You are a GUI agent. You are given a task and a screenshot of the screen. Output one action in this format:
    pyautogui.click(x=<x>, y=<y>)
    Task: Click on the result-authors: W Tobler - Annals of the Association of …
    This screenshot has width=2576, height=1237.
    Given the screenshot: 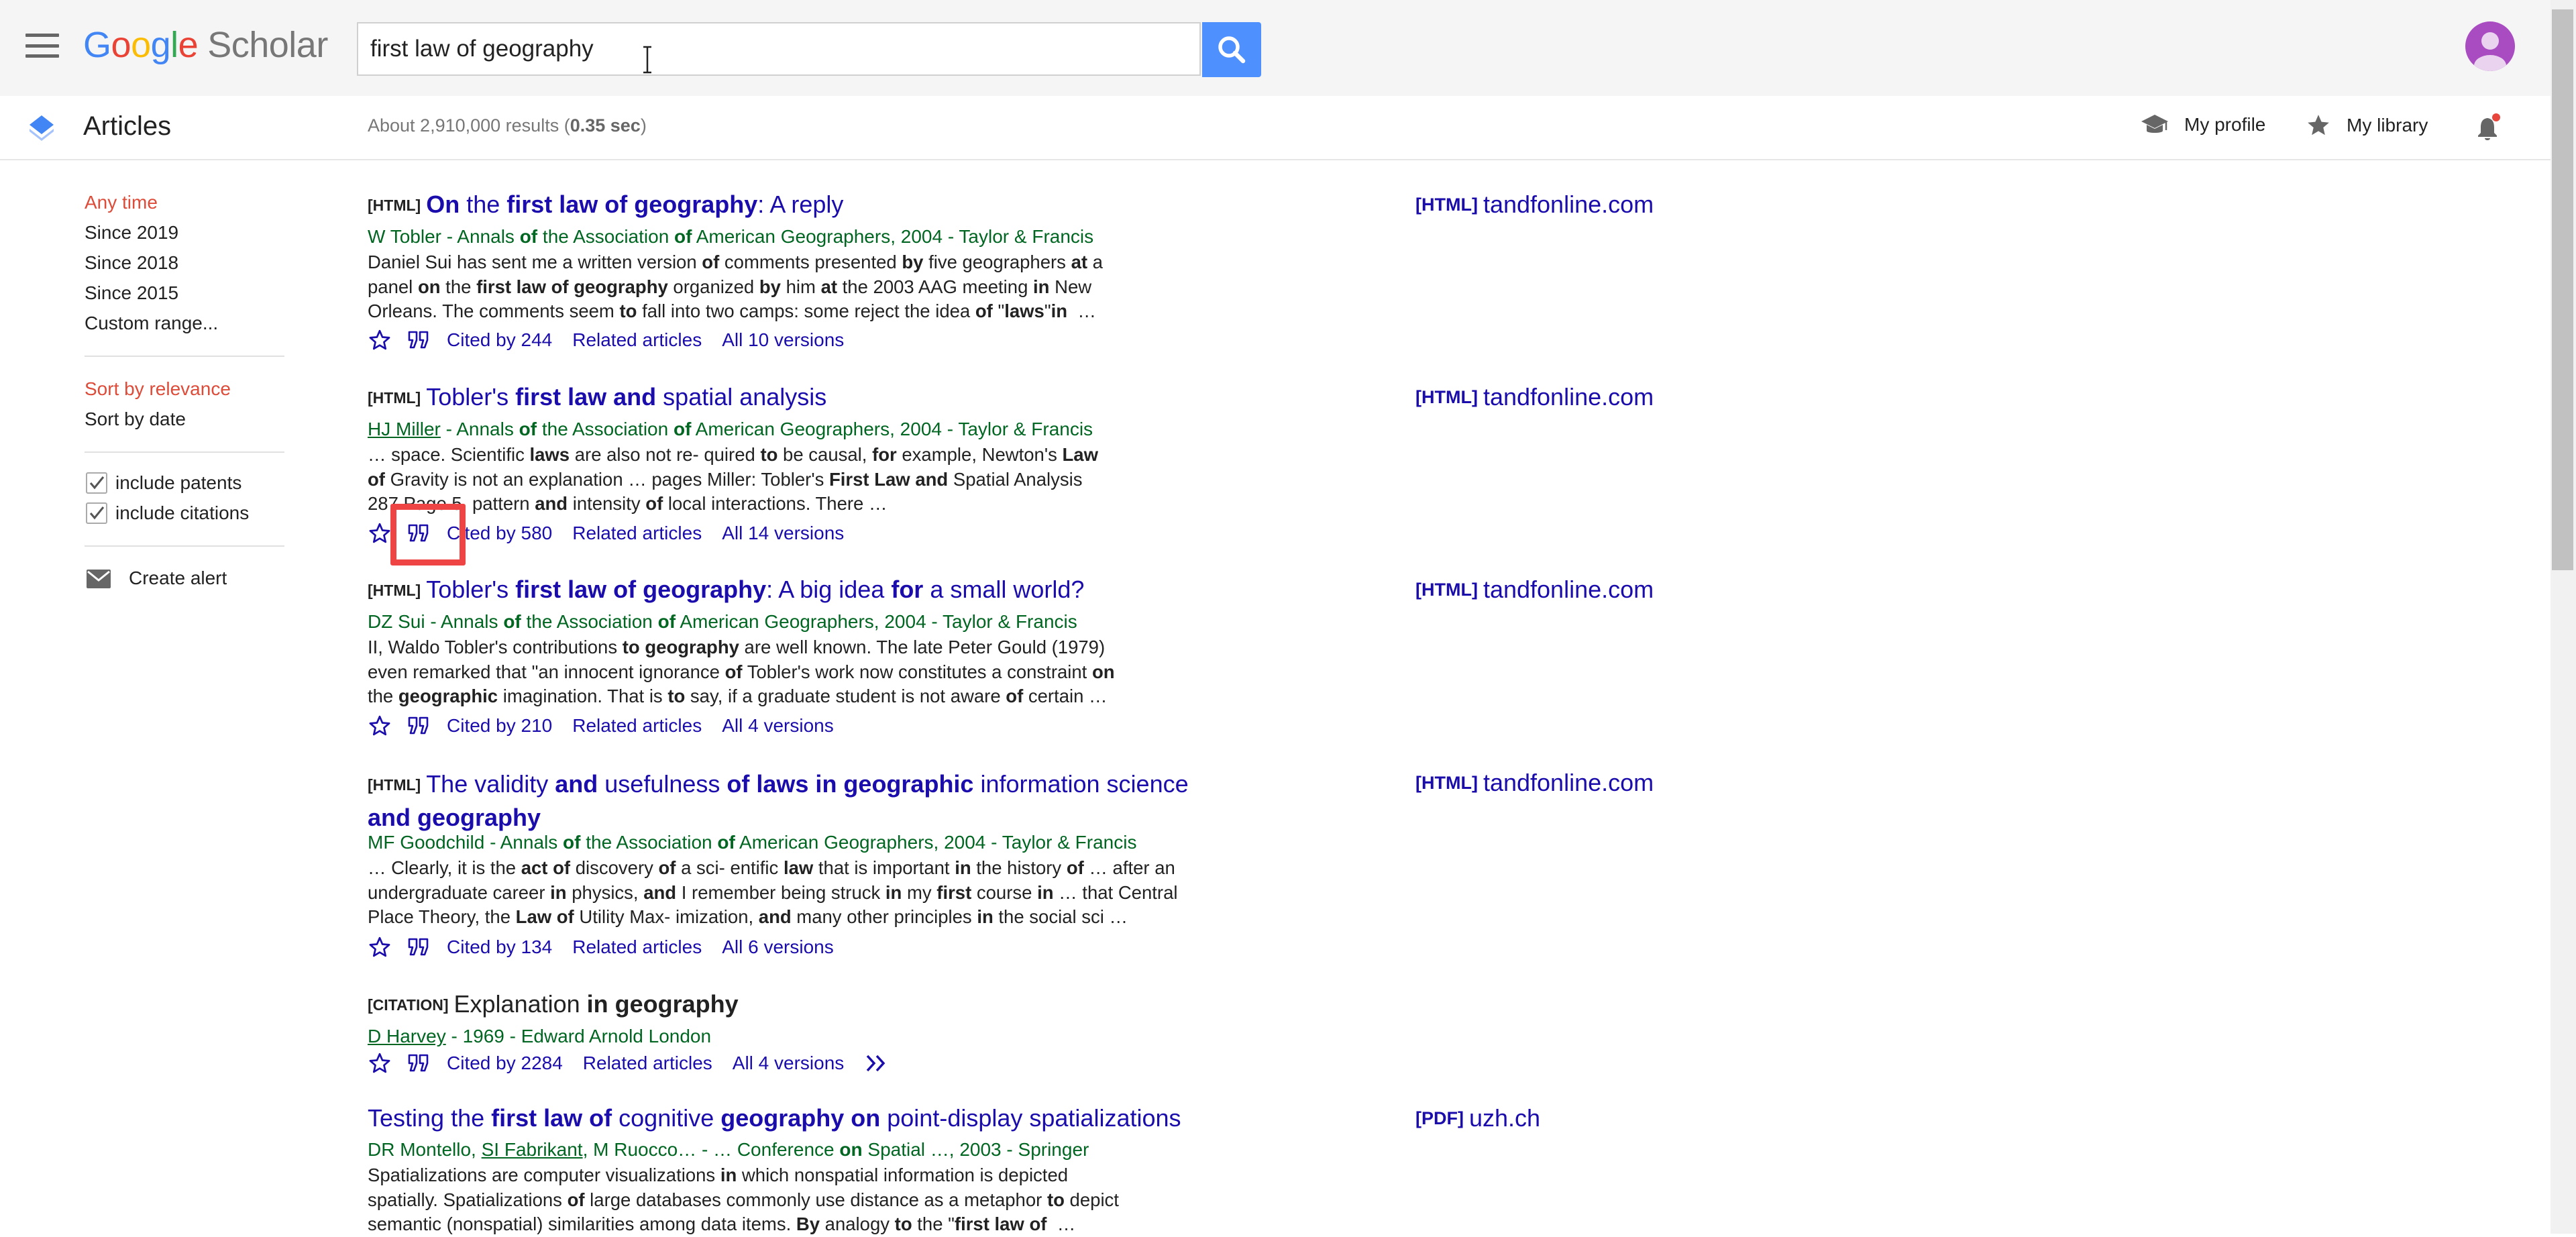 What is the action you would take?
    pyautogui.click(x=731, y=236)
    